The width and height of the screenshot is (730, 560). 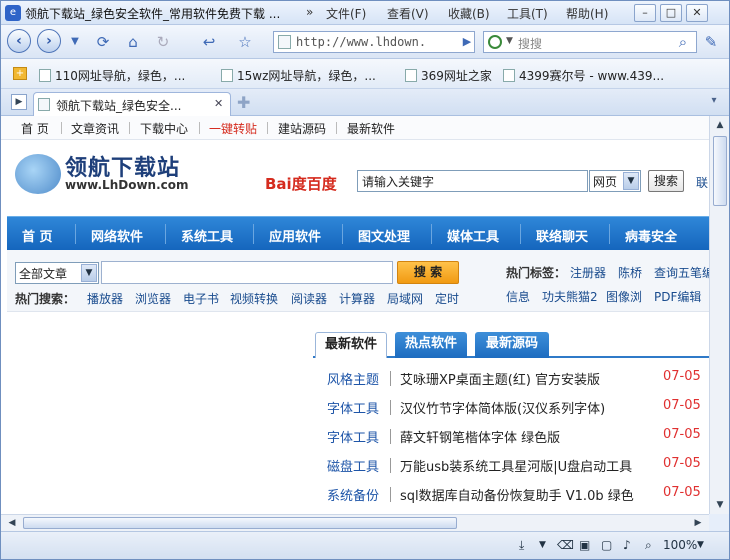 What do you see at coordinates (562, 235) in the screenshot?
I see `nav-chat: 联络聊天` at bounding box center [562, 235].